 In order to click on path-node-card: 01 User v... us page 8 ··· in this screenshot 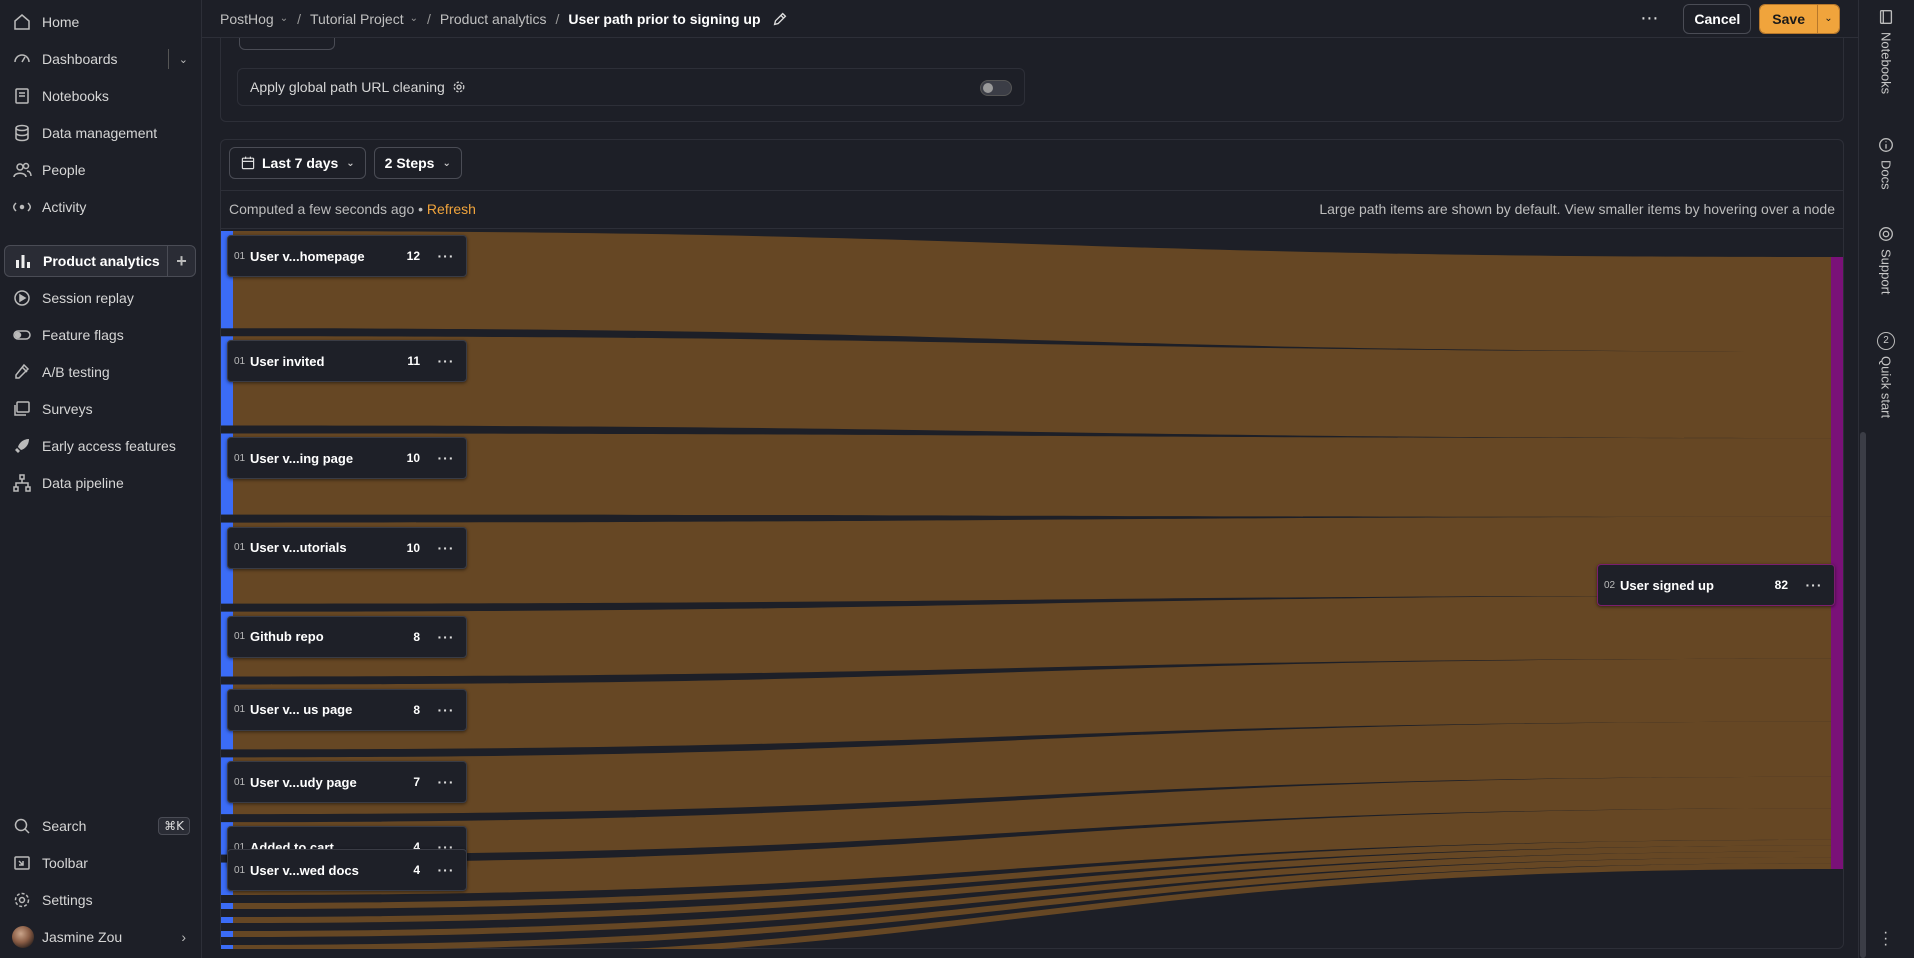, I will do `click(347, 709)`.